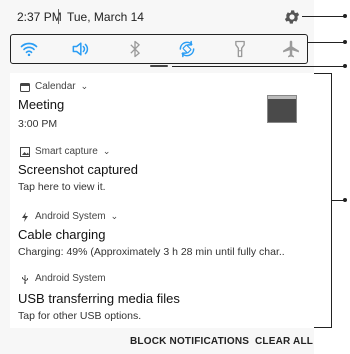 The height and width of the screenshot is (354, 350). I want to click on notification-header: Android System, so click(63, 278).